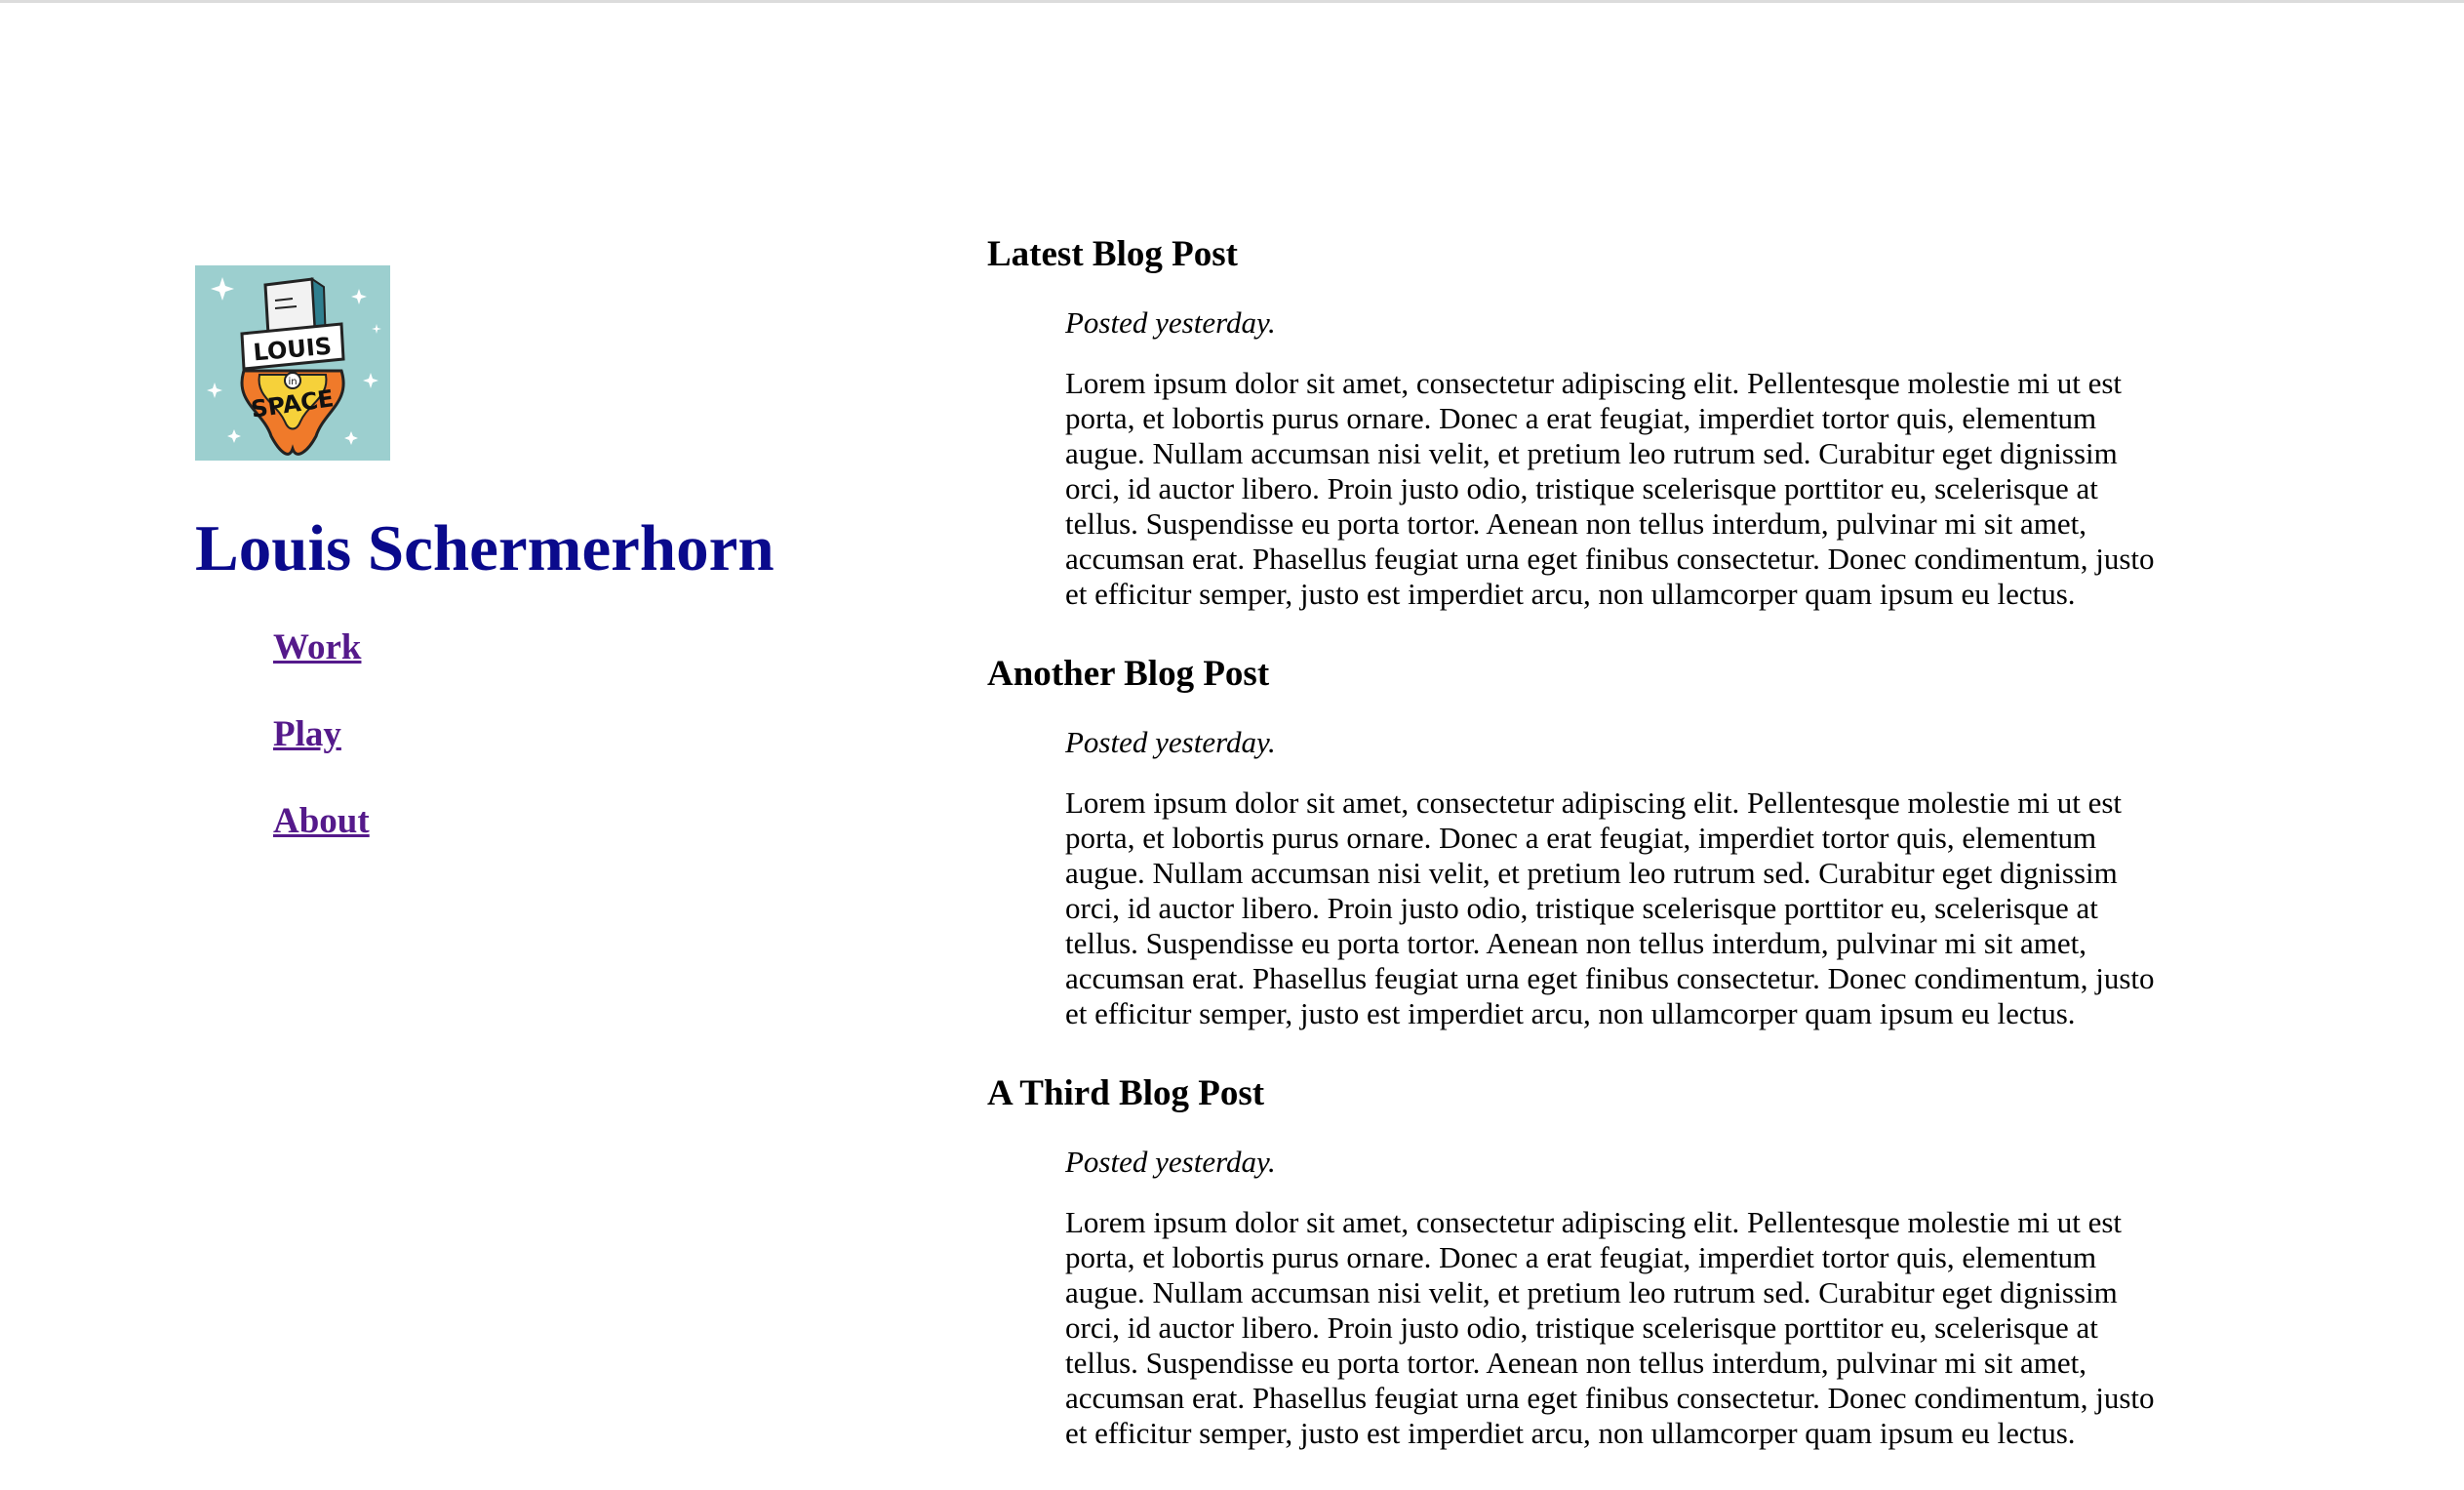 The image size is (2464, 1490). What do you see at coordinates (604, 651) in the screenshot?
I see `nav-item-work: Work` at bounding box center [604, 651].